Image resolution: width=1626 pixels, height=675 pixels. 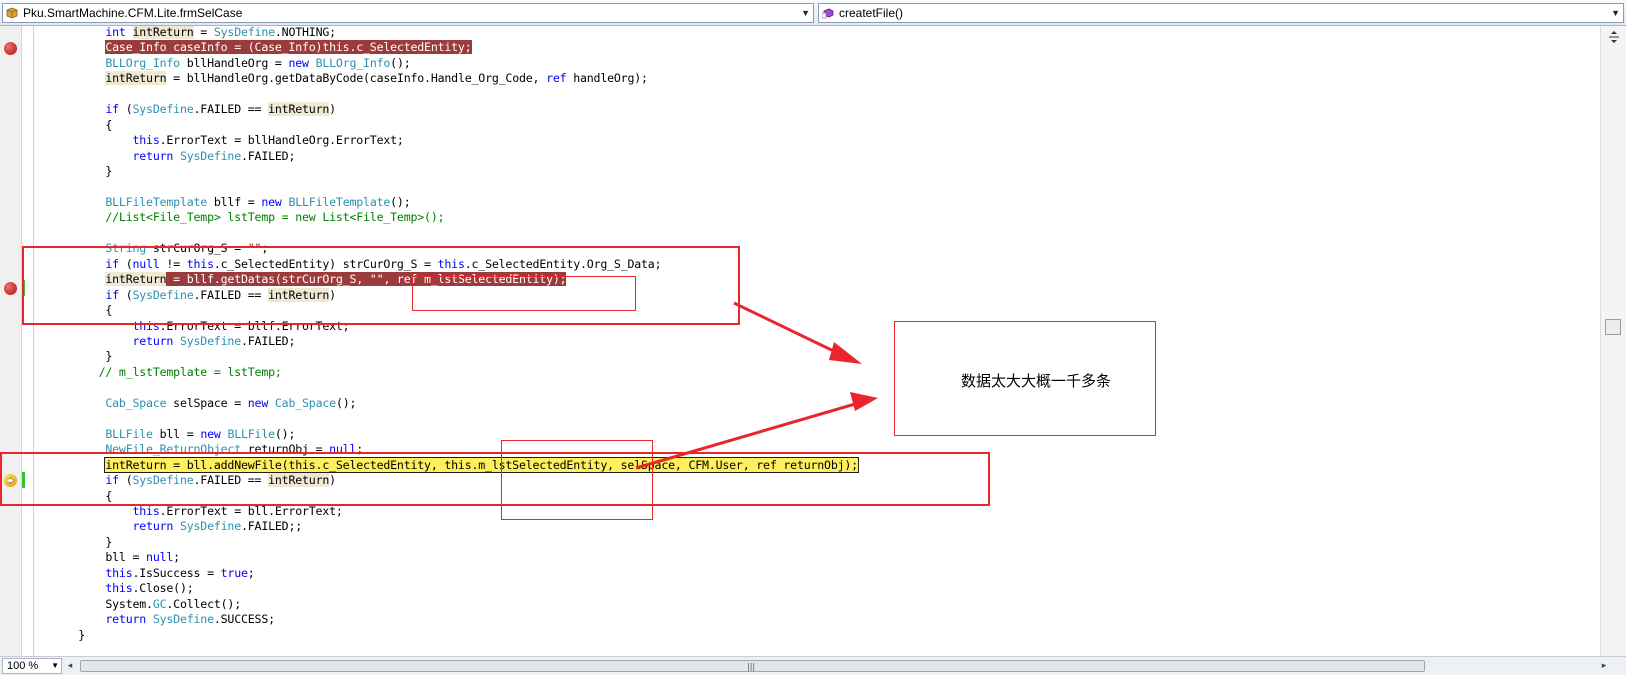 I want to click on zoom-dropdown: 100 % ▼, so click(x=32, y=666).